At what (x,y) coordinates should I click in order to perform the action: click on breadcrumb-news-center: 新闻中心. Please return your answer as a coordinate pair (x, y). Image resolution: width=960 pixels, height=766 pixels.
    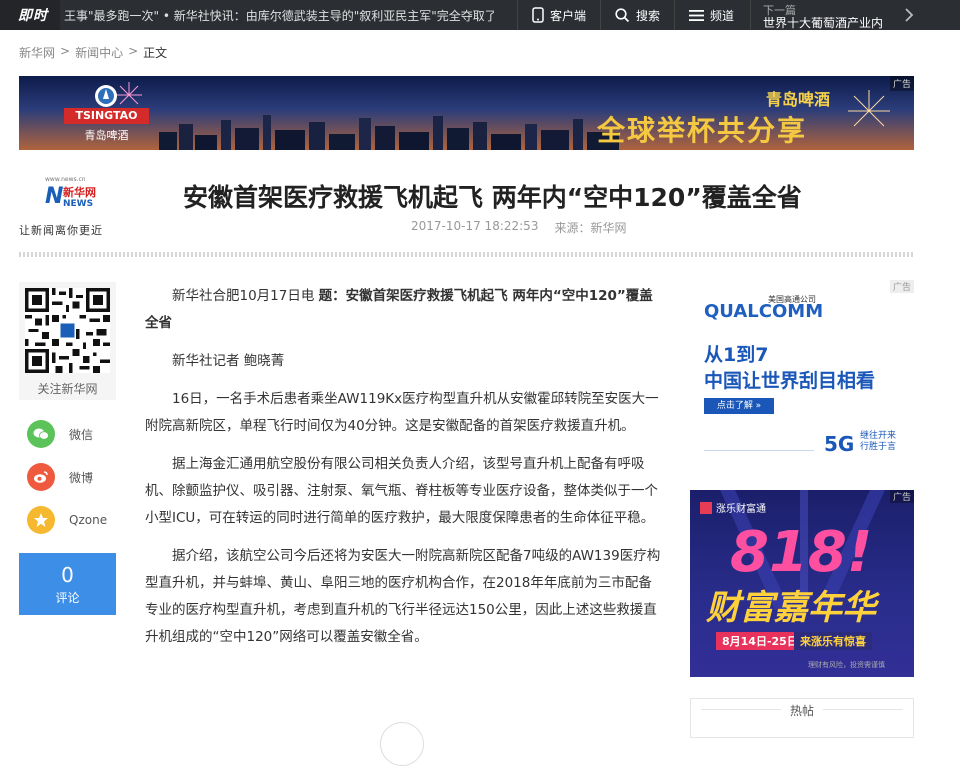
    Looking at the image, I should click on (99, 52).